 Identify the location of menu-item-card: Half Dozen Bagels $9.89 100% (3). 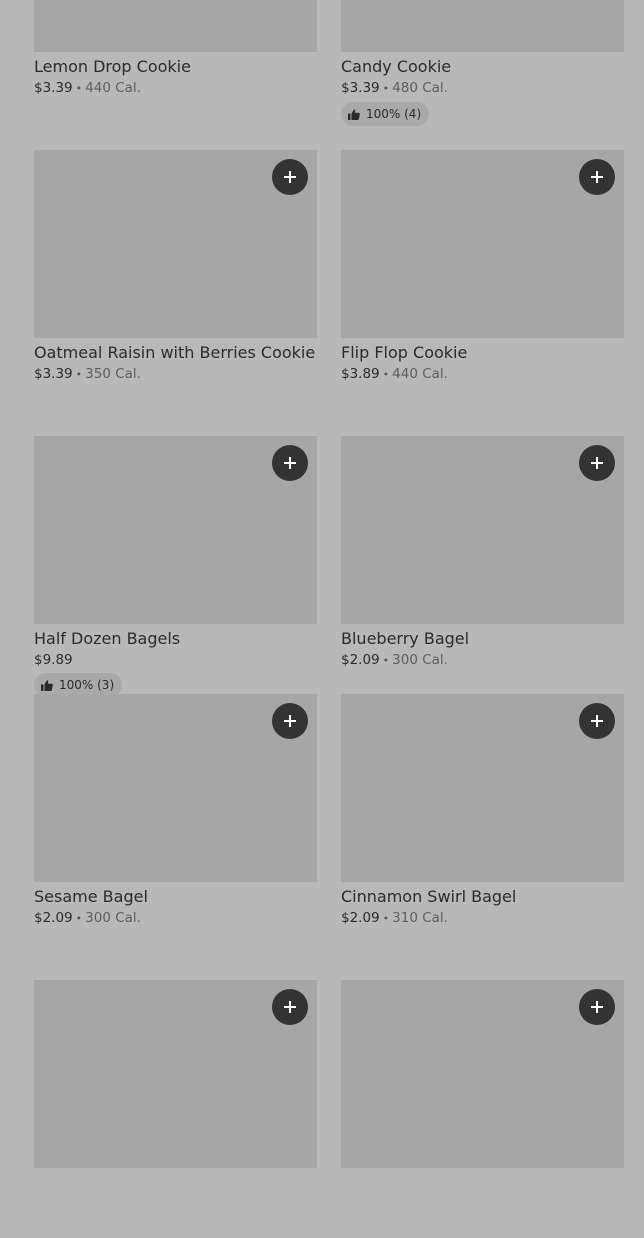
(175, 566).